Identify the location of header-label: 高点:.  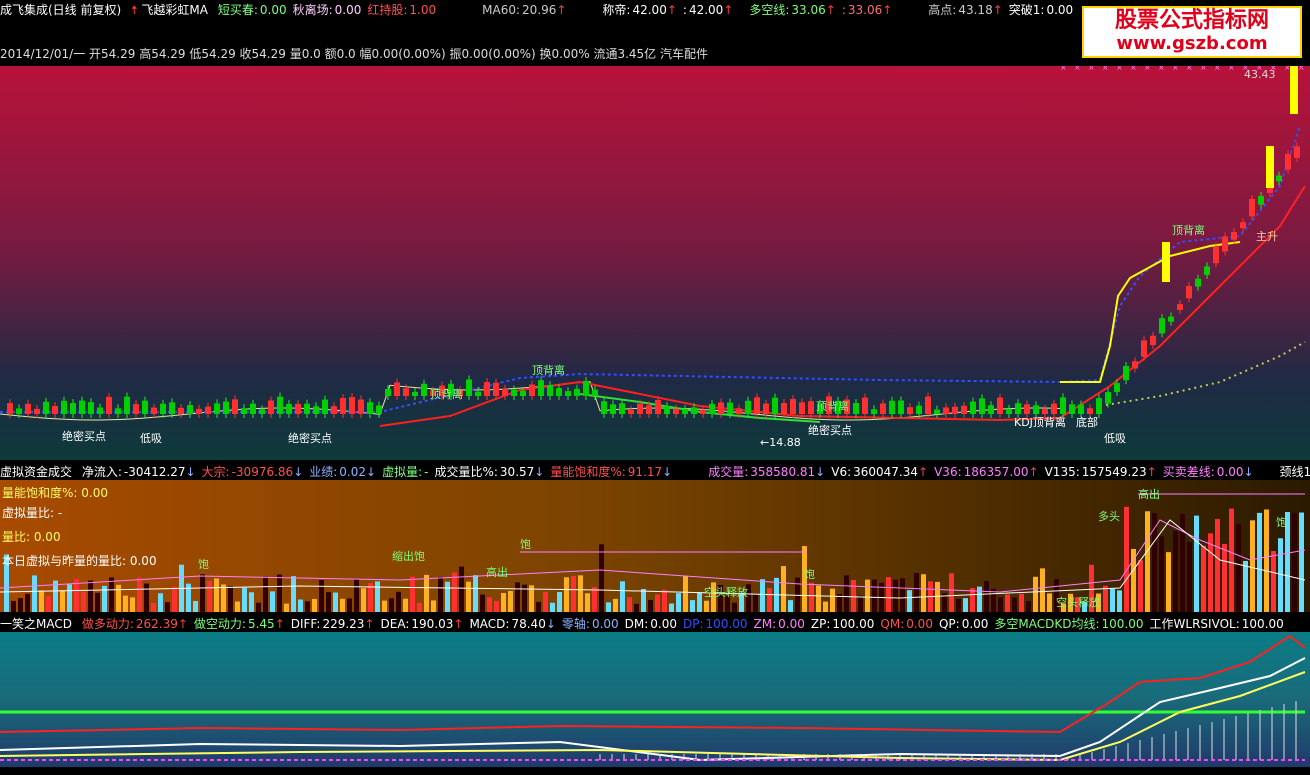
(942, 10).